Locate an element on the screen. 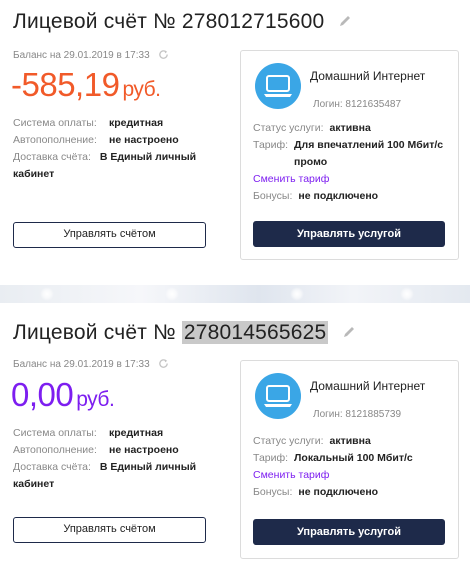  service-tariff: Тариф: Локальный 100 Мбит/с is located at coordinates (353, 458).